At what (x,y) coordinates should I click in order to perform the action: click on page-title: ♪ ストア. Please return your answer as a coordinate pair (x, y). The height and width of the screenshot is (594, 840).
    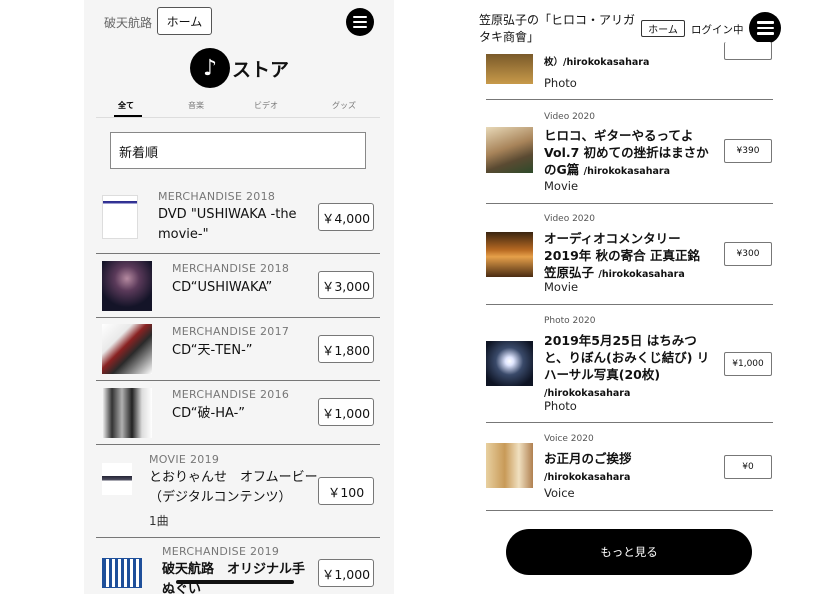
    Looking at the image, I should click on (239, 68).